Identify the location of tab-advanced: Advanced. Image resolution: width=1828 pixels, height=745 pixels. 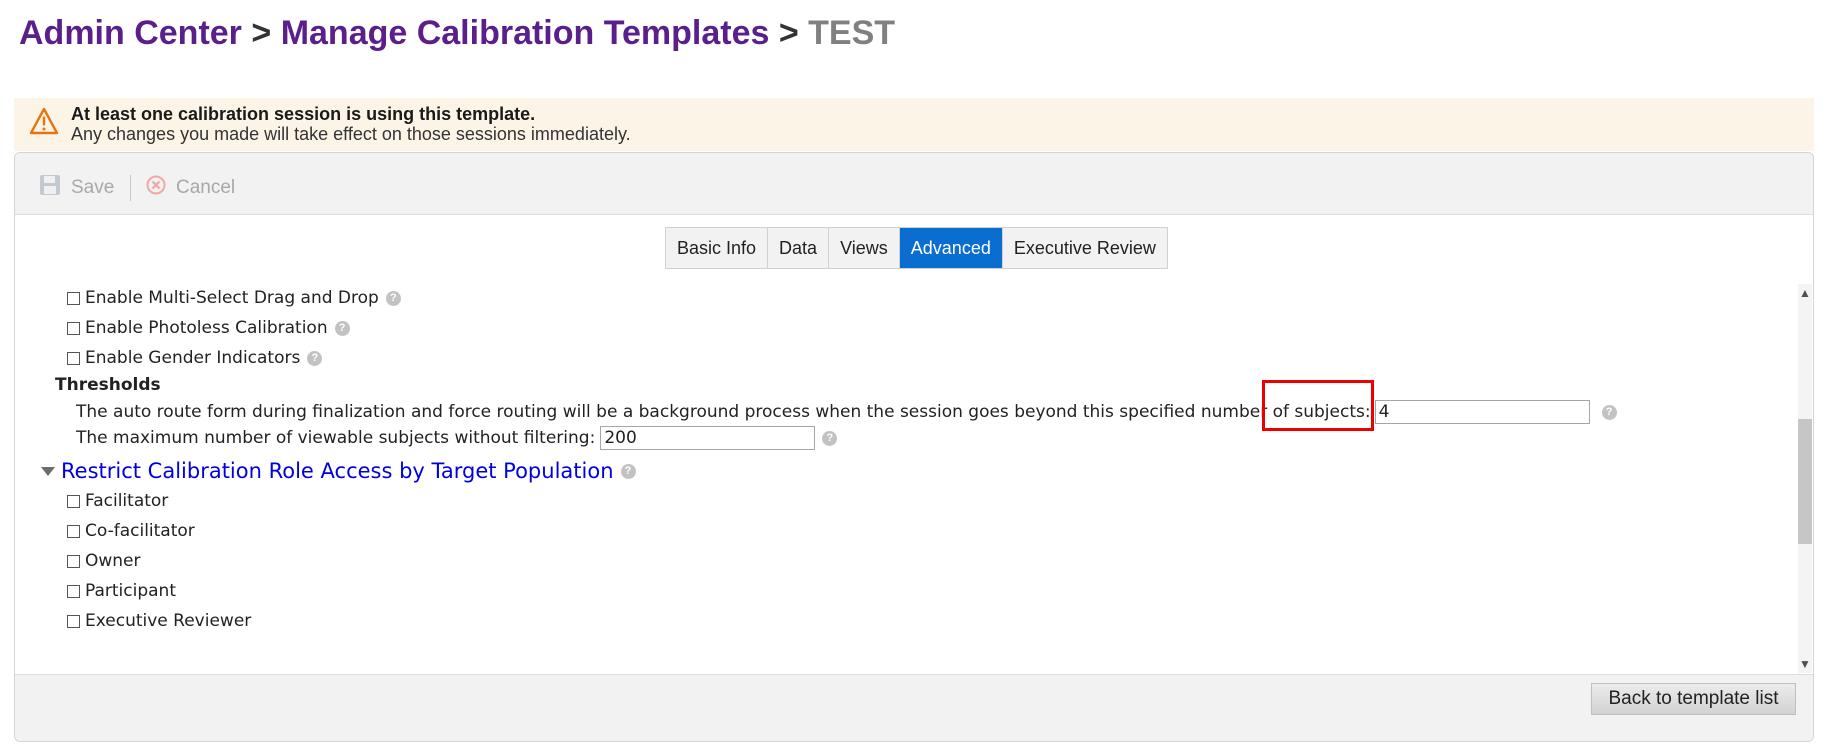
(951, 248).